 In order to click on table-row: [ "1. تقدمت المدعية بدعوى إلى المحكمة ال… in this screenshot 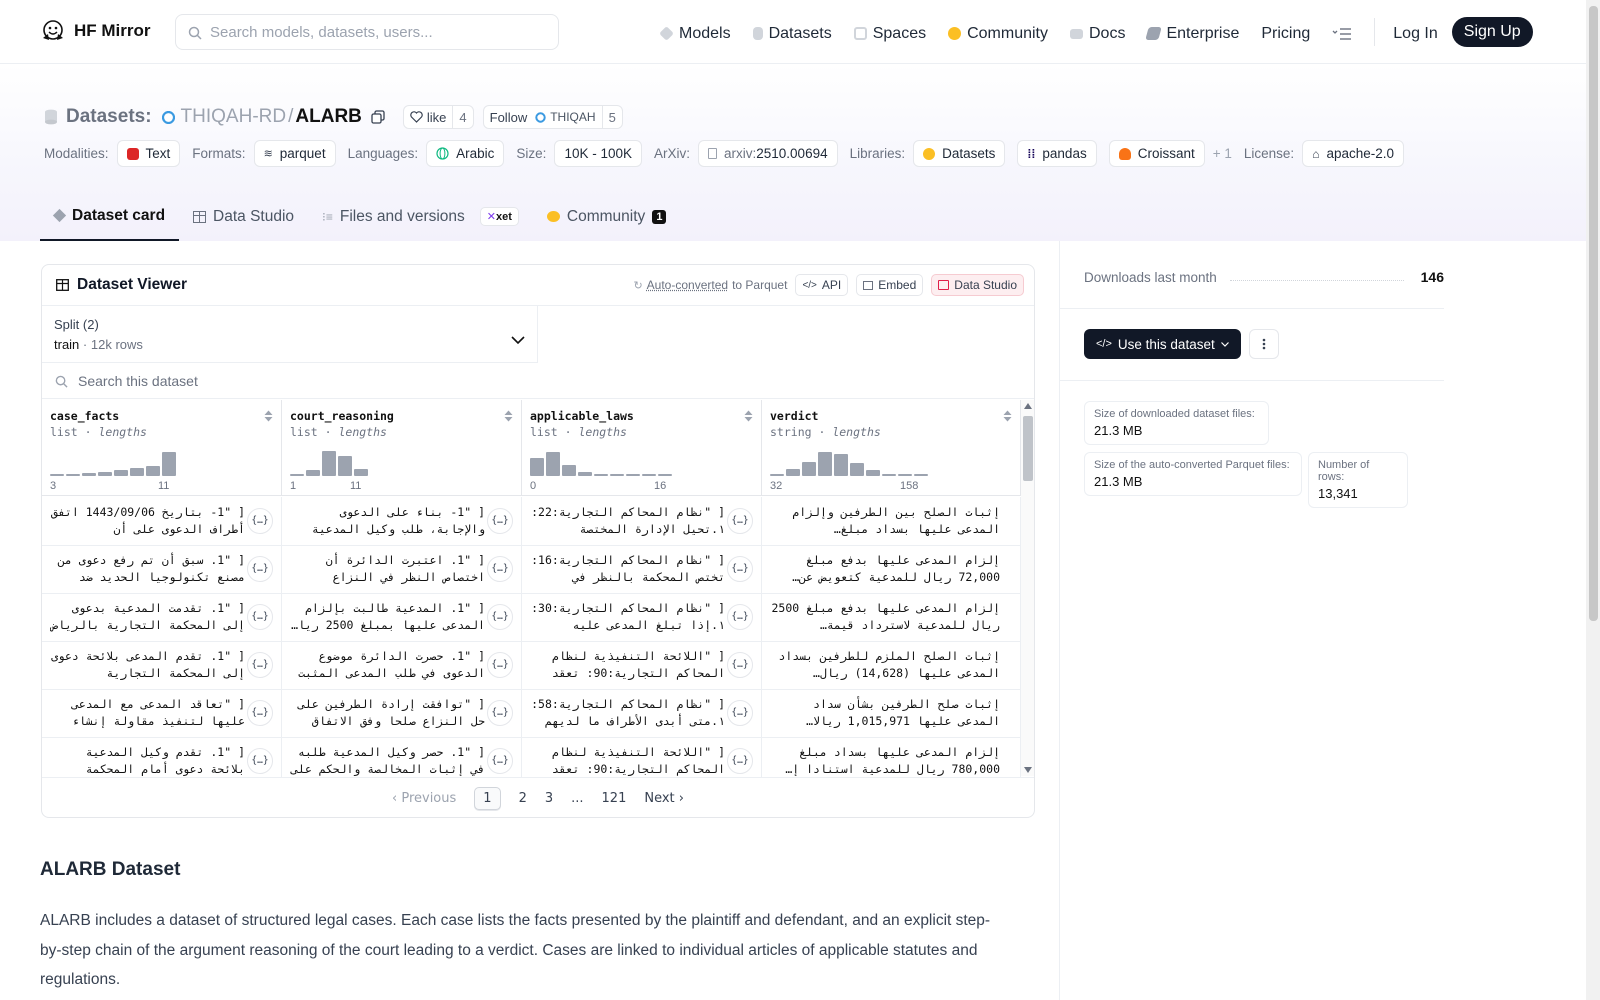, I will do `click(531, 617)`.